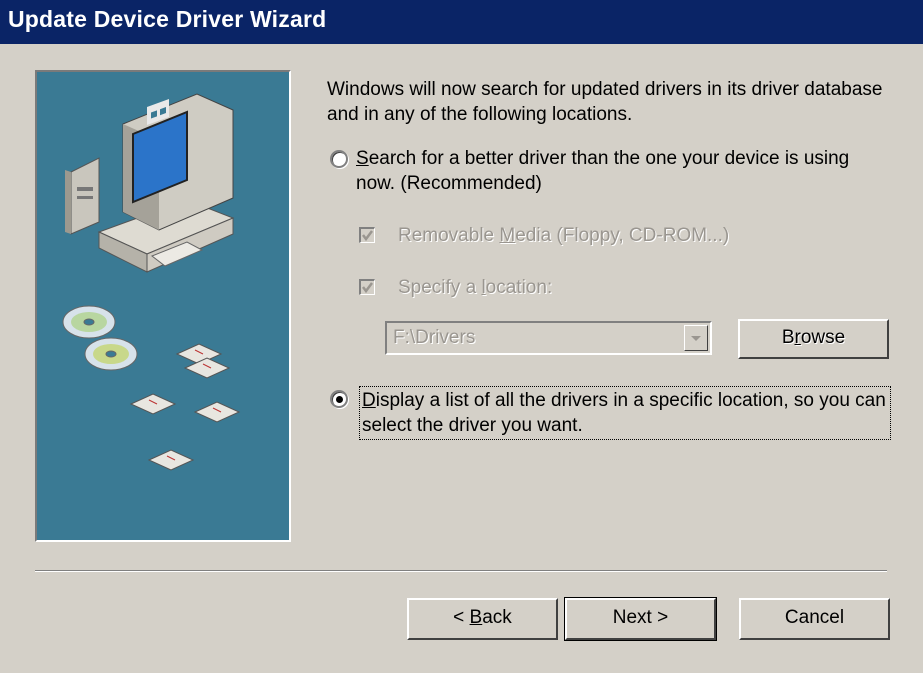  What do you see at coordinates (548, 338) in the screenshot?
I see `location-combo: F:\Drivers` at bounding box center [548, 338].